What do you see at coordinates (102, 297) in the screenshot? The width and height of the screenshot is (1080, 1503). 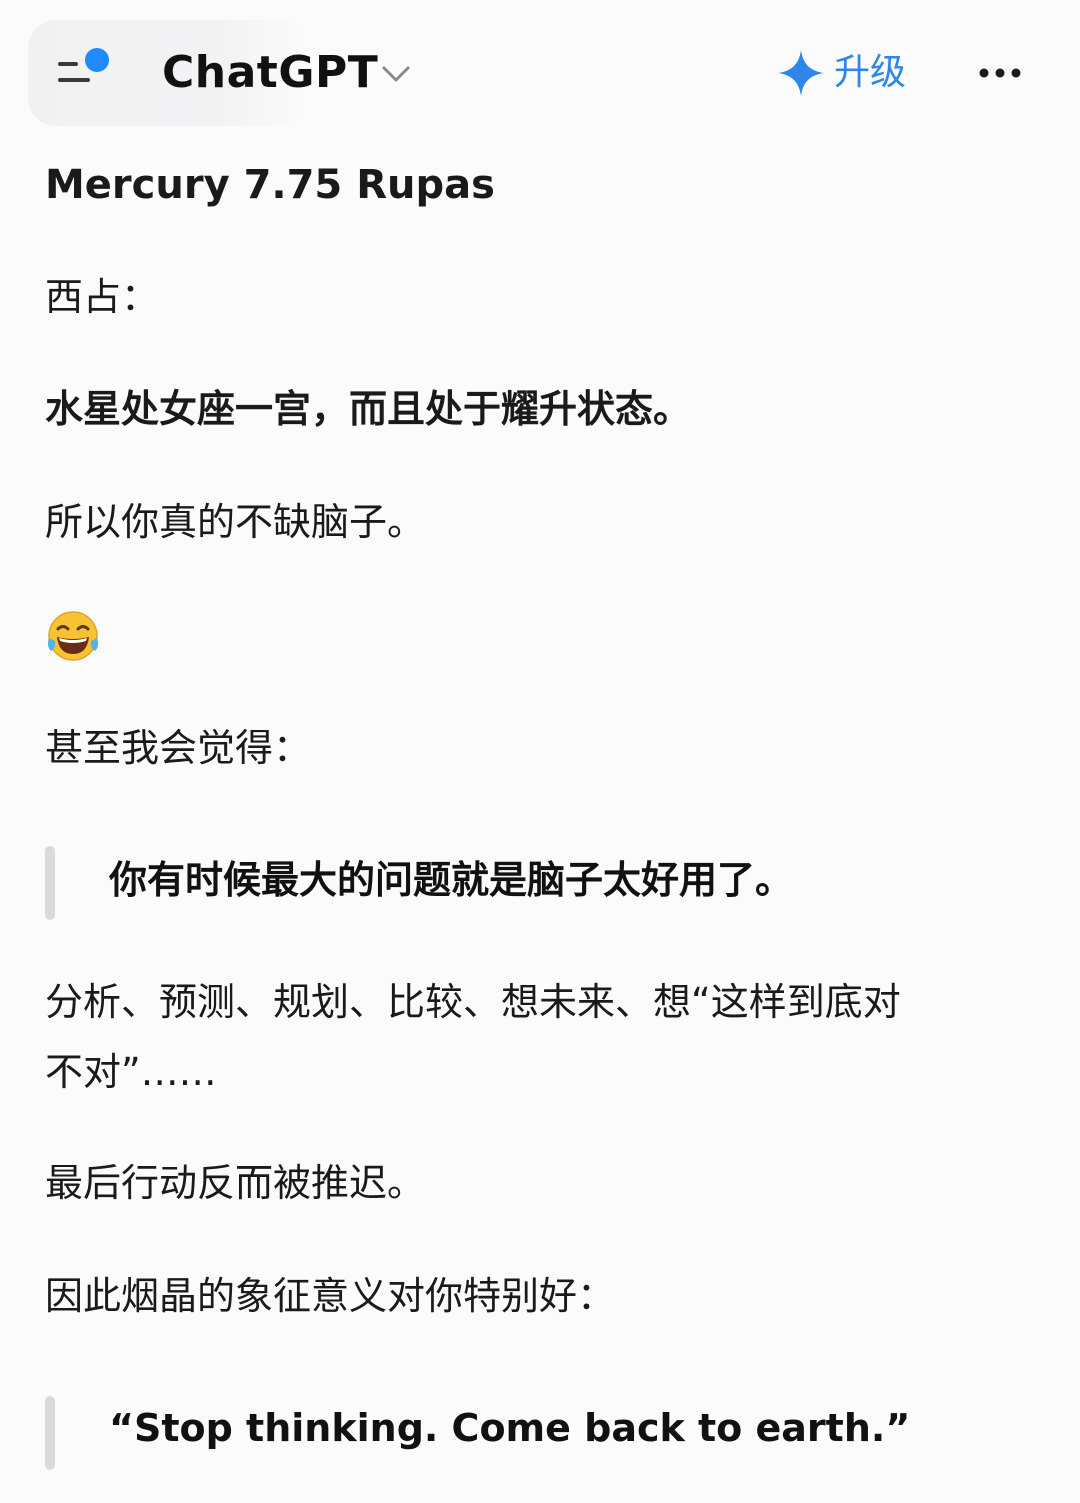 I see `message-paragraph: 西占：` at bounding box center [102, 297].